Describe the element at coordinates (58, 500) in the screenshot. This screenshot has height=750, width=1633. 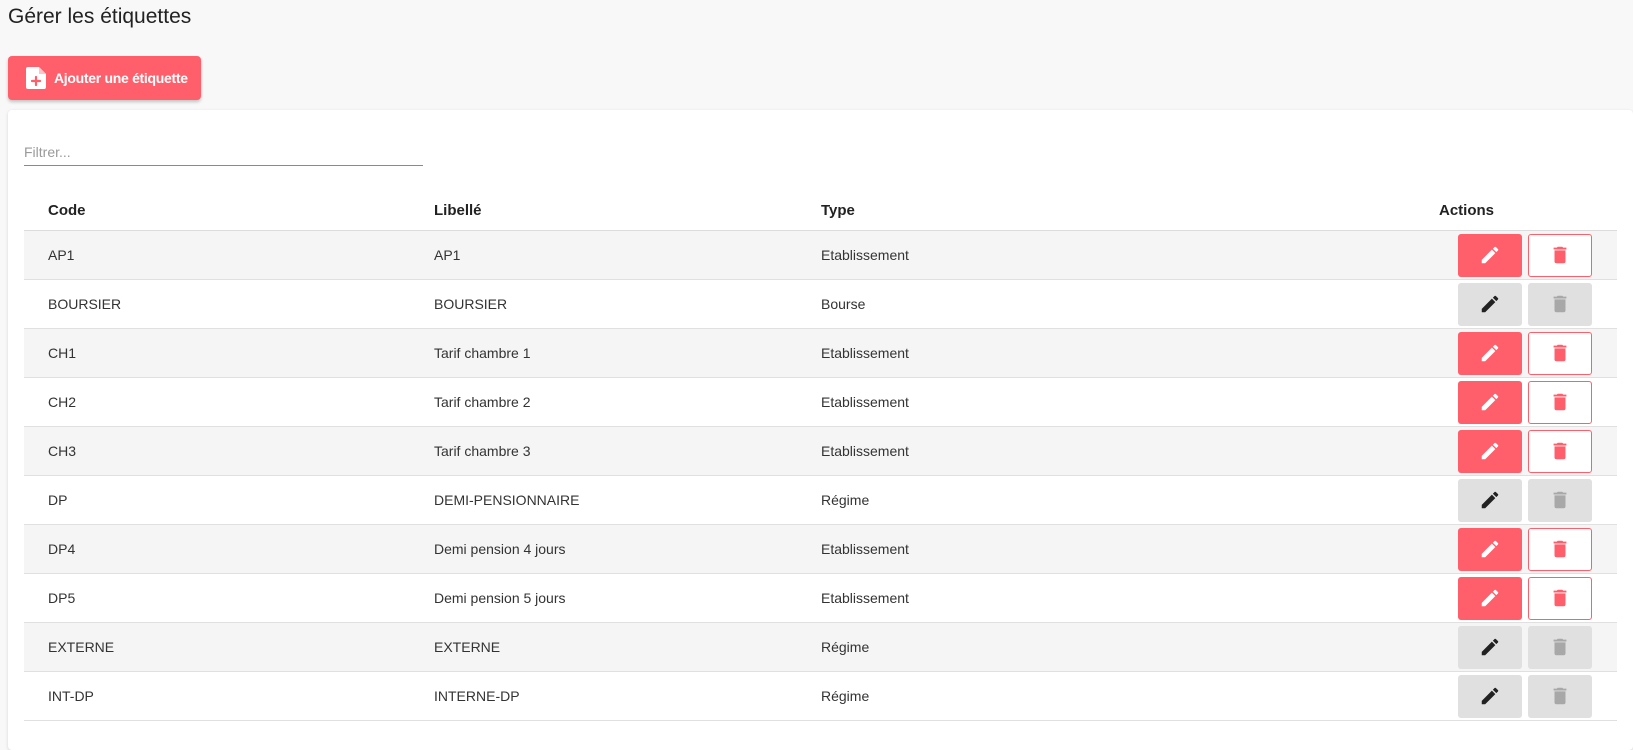
I see `cell-code: DP` at that location.